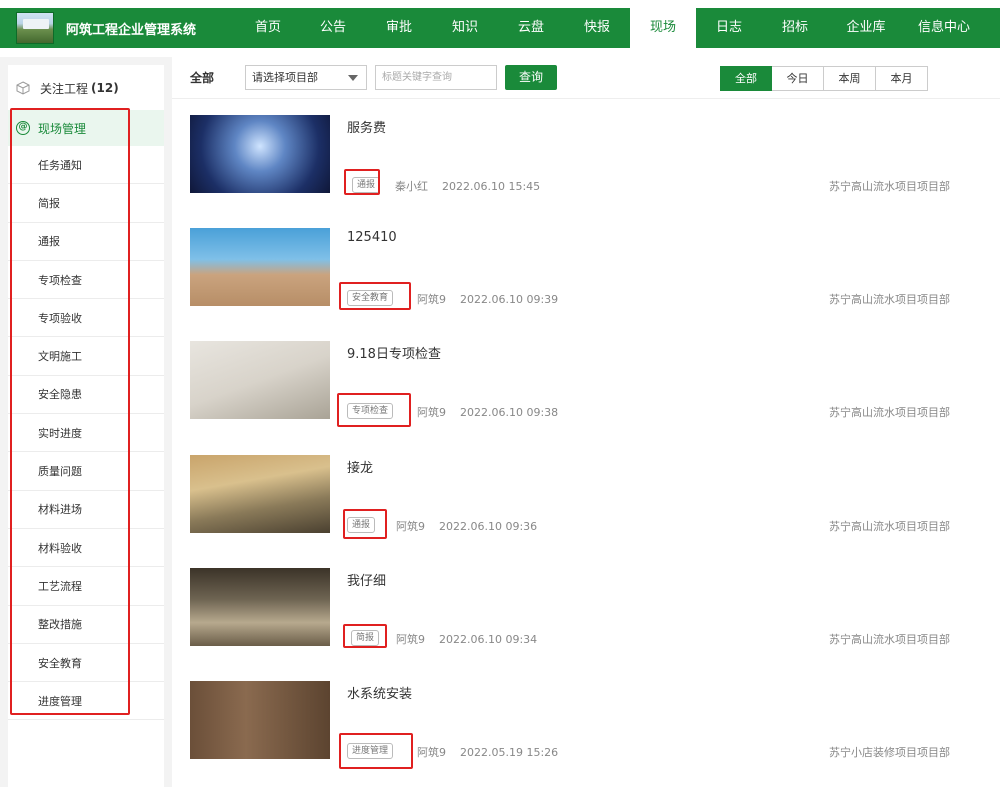 This screenshot has width=1000, height=787. Describe the element at coordinates (586, 624) in the screenshot. I see `post-item: 我仔细简报 阿筑9 2022.06.10 09:34 苏宁高山流水项目项目部` at that location.